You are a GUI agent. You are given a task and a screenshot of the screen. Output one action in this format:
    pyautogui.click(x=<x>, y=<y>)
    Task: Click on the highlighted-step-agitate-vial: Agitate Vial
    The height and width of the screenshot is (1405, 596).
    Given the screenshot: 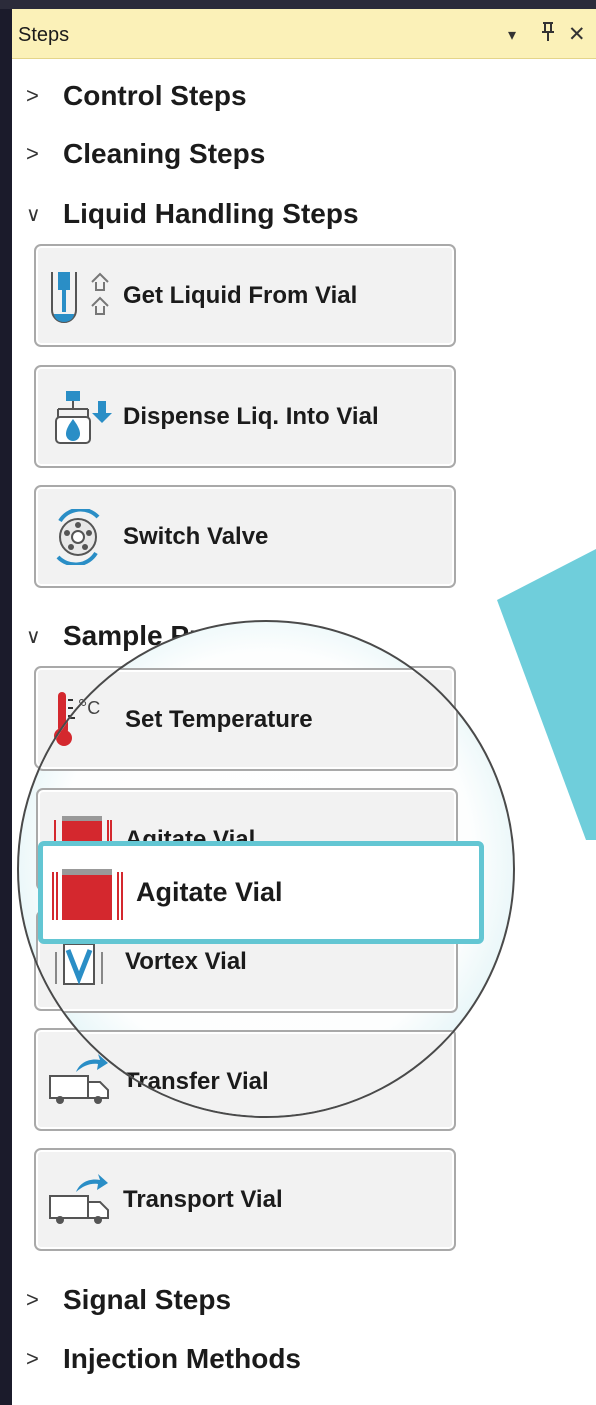 What is the action you would take?
    pyautogui.click(x=261, y=892)
    